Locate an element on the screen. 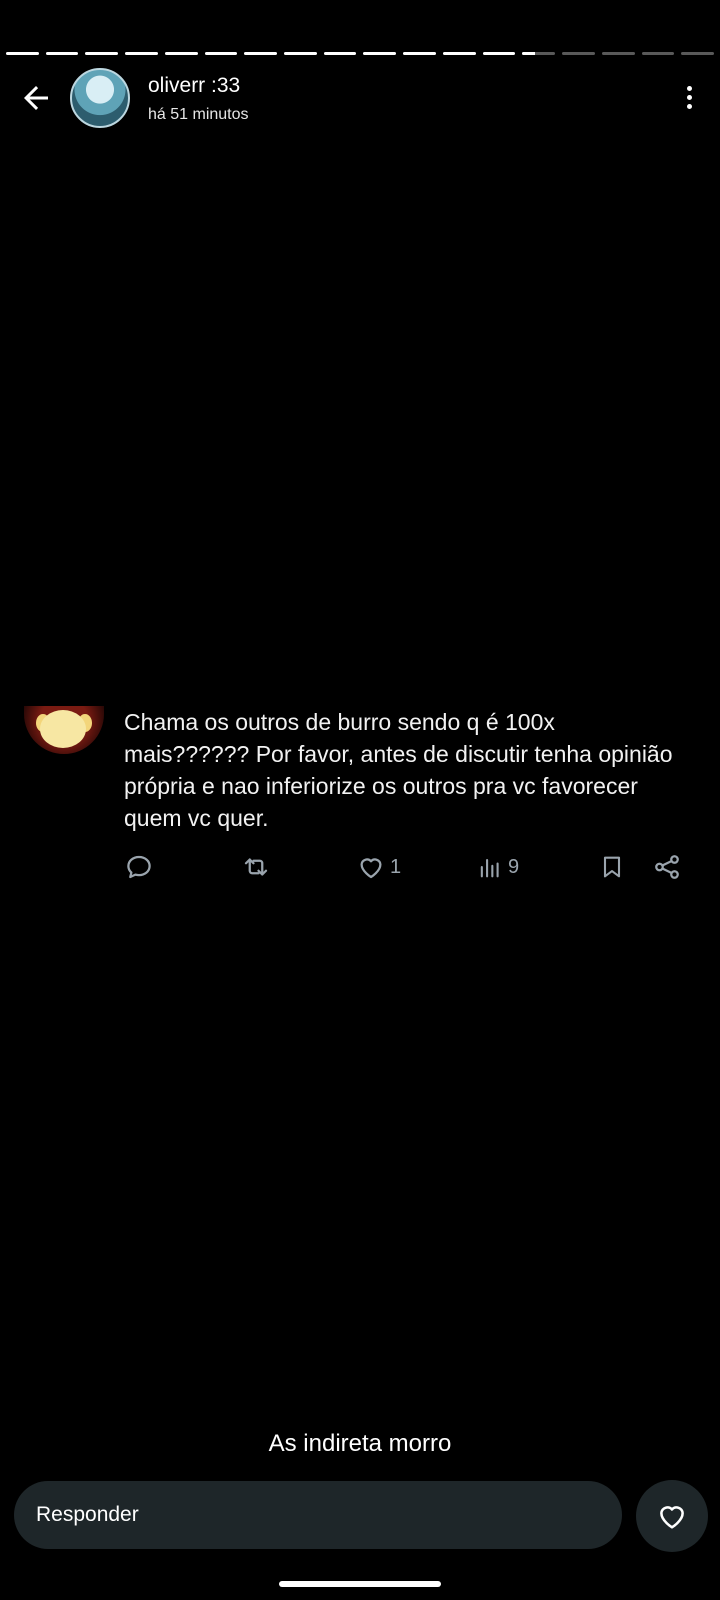 The width and height of the screenshot is (720, 1600). back-arrow-icon is located at coordinates (36, 98).